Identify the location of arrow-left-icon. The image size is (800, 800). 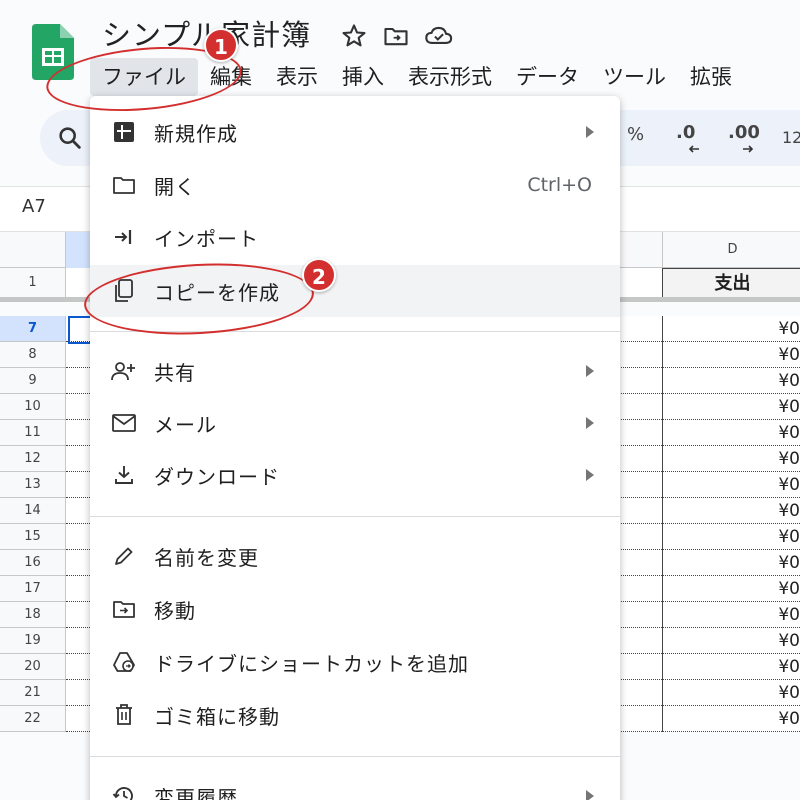
(693, 149).